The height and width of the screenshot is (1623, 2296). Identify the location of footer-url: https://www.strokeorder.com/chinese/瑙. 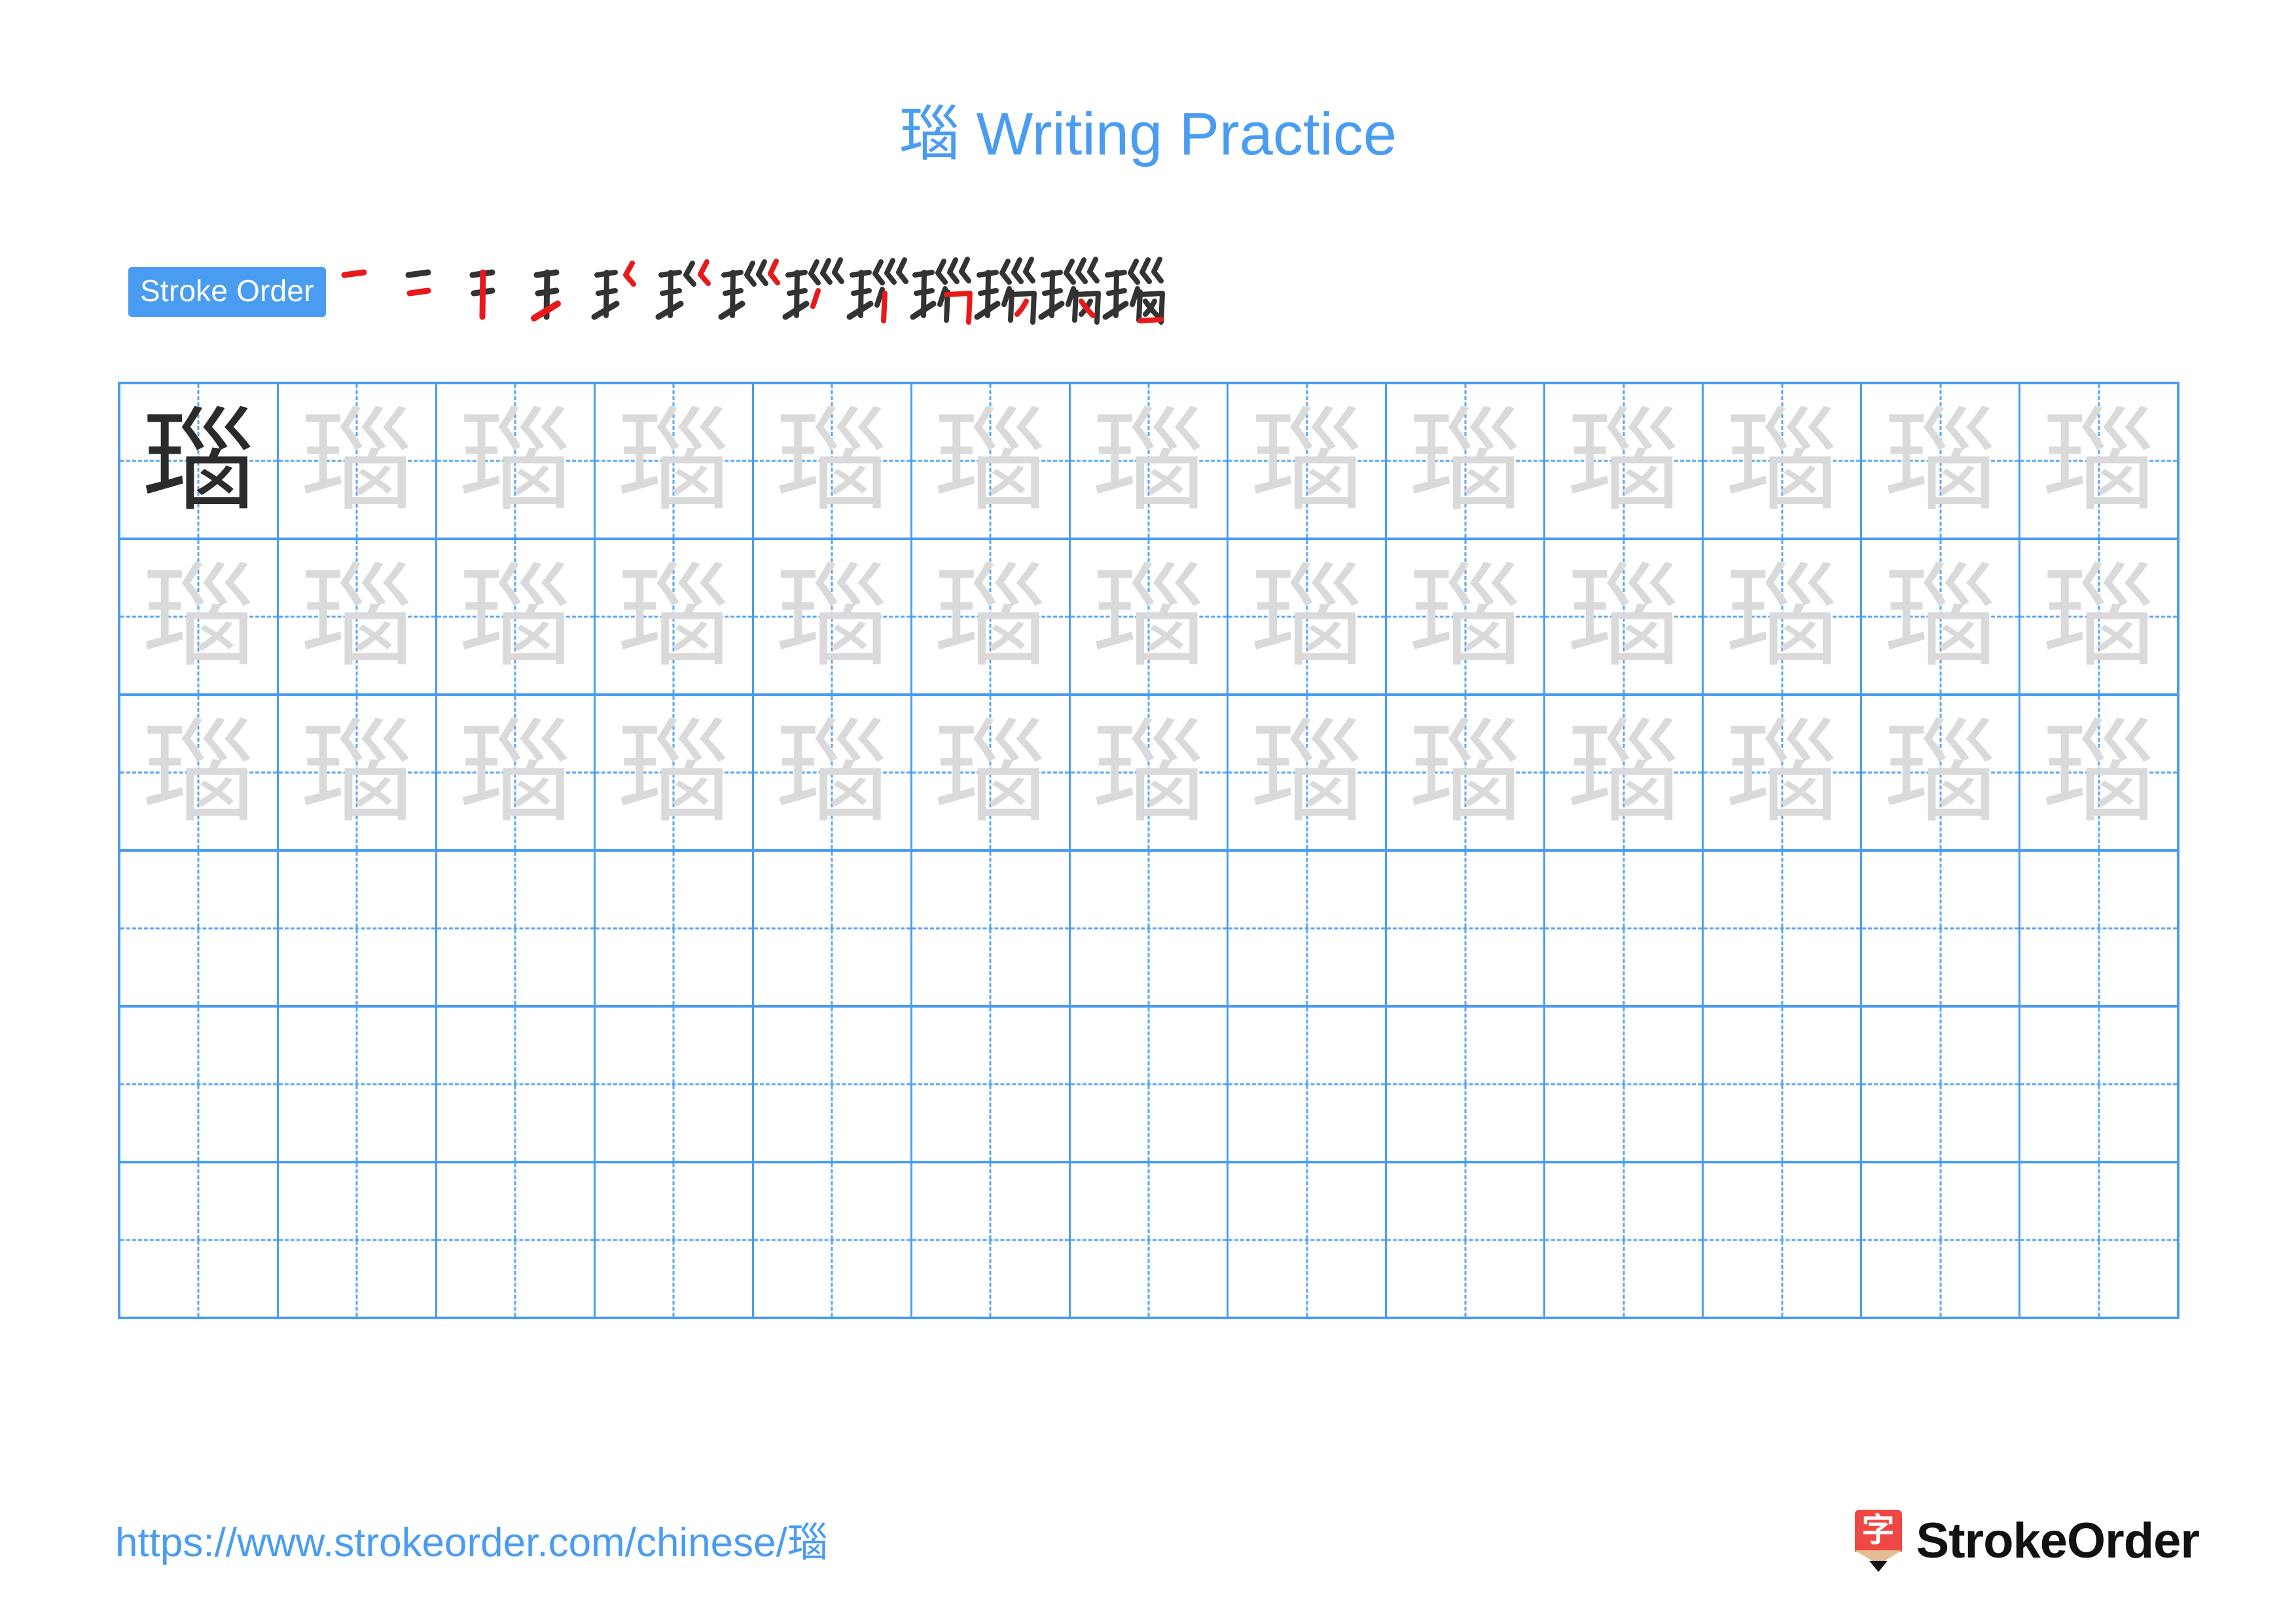
(471, 1543).